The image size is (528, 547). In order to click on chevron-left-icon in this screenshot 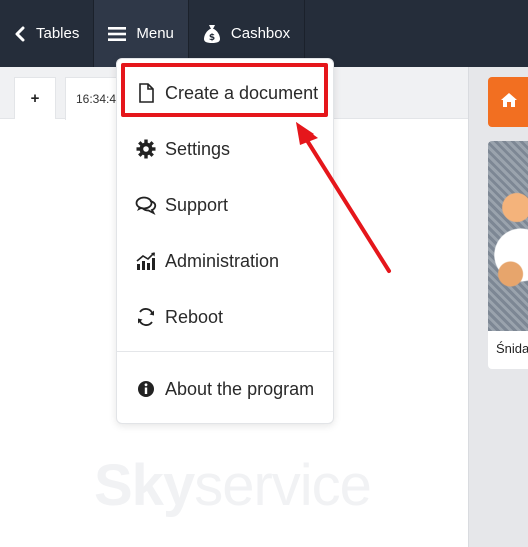, I will do `click(20, 34)`.